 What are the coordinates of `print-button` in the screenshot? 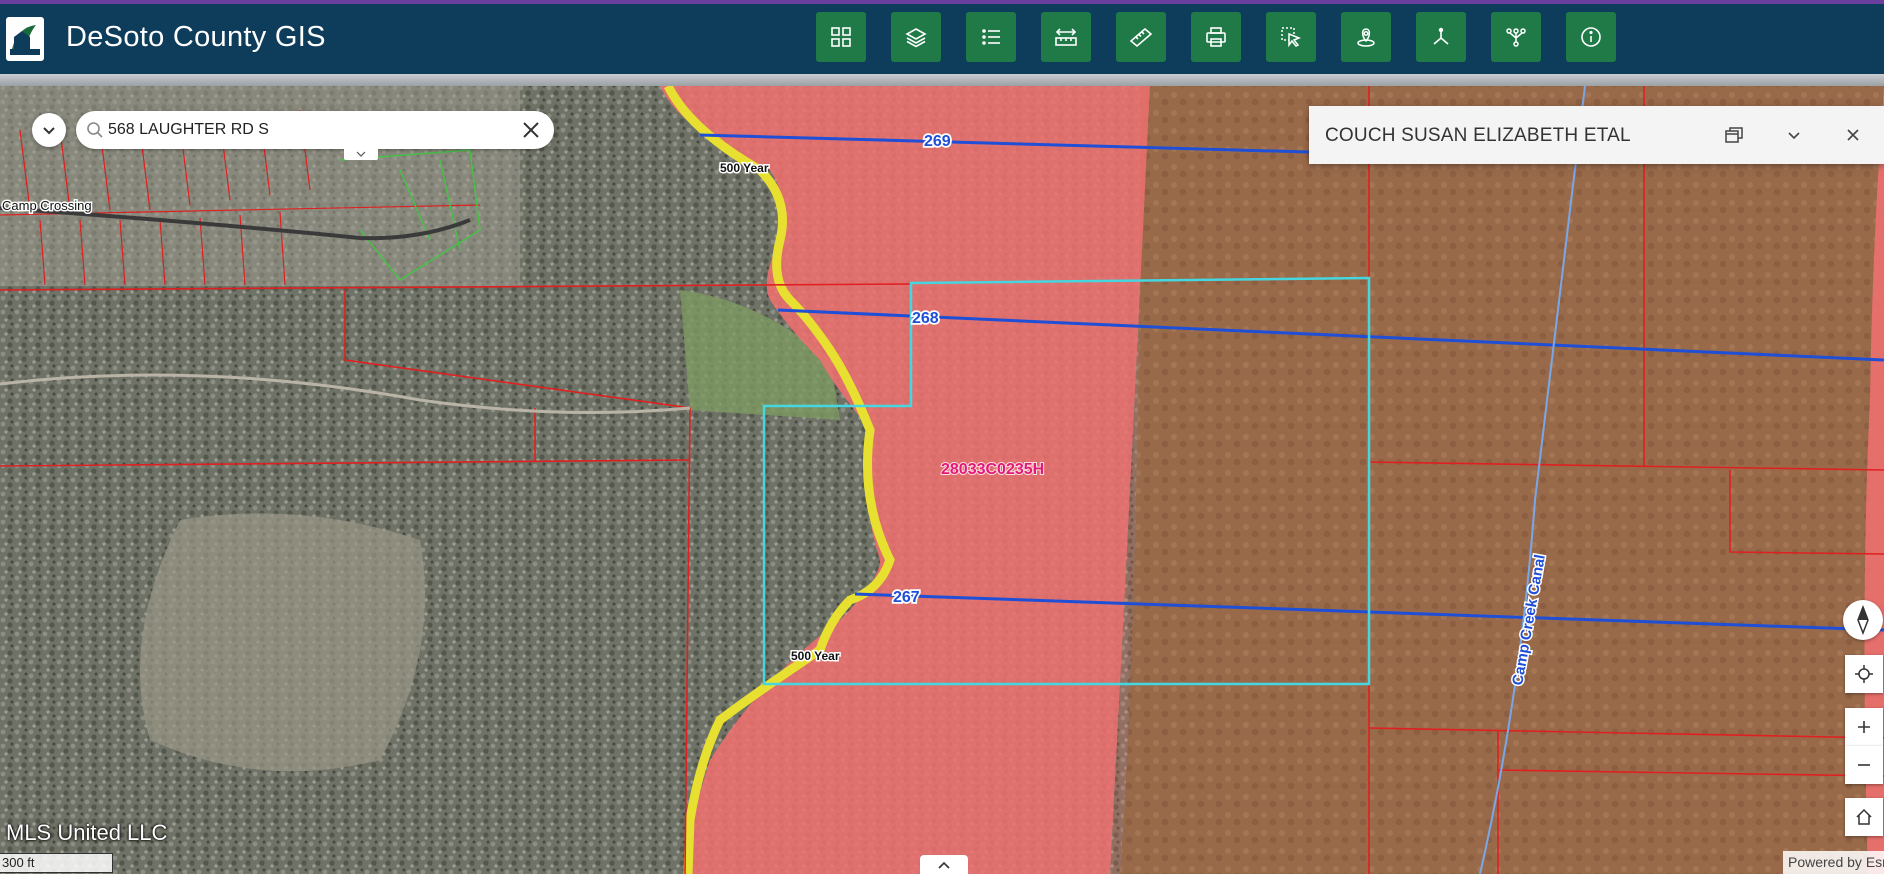 It's located at (1216, 37).